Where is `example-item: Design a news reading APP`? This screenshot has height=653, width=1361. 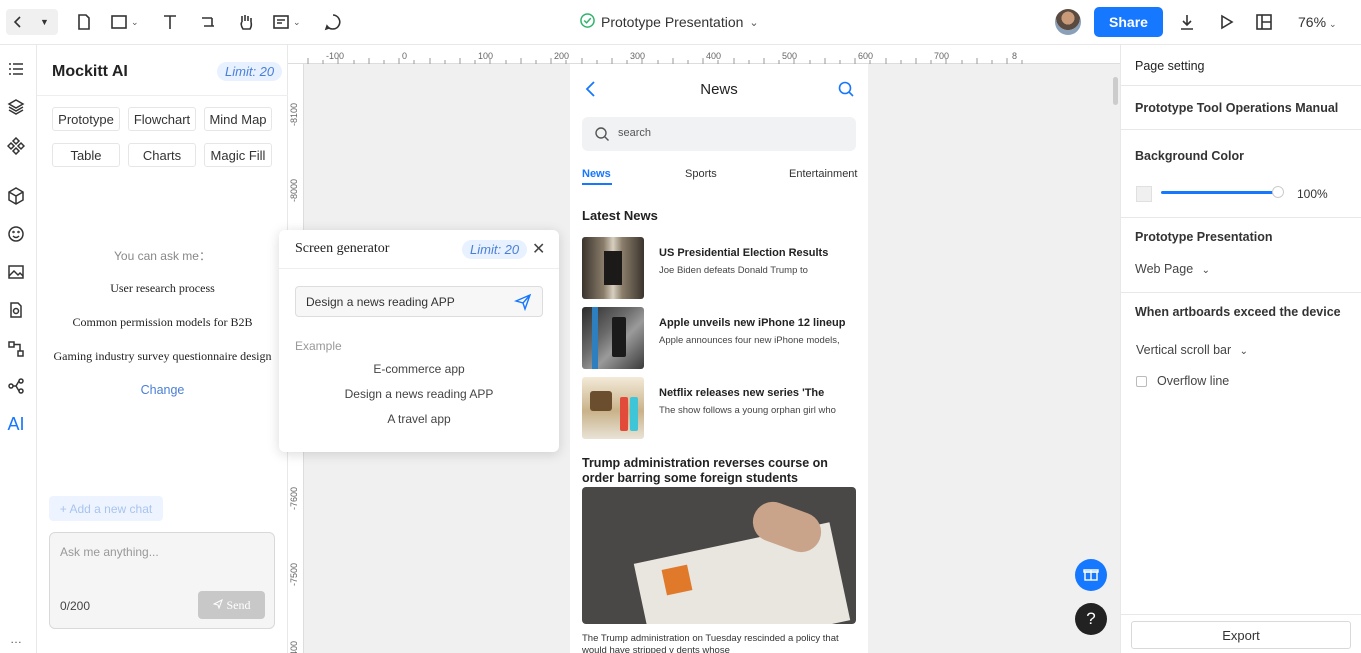
example-item: Design a news reading APP is located at coordinates (419, 394).